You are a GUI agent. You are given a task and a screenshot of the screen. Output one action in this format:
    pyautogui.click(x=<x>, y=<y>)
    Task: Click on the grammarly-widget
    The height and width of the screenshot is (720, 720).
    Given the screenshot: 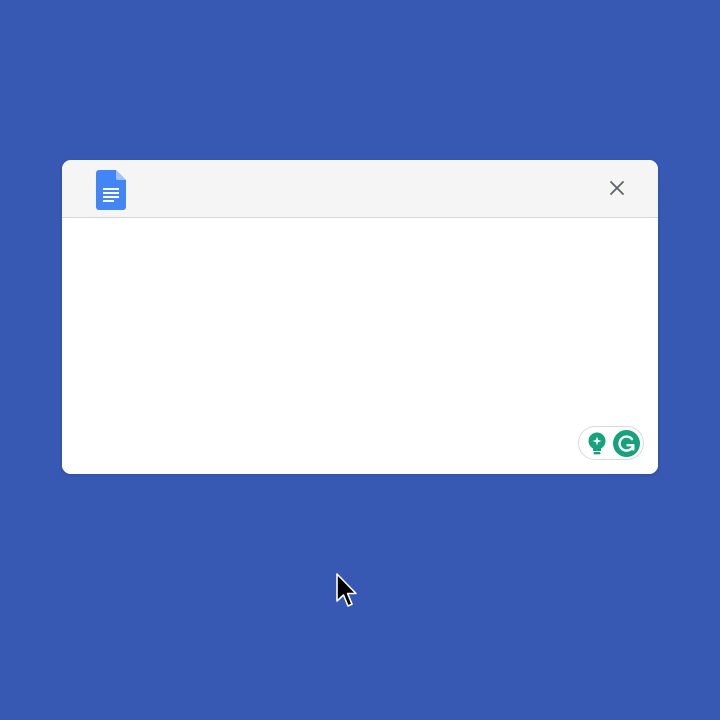 What is the action you would take?
    pyautogui.click(x=611, y=443)
    